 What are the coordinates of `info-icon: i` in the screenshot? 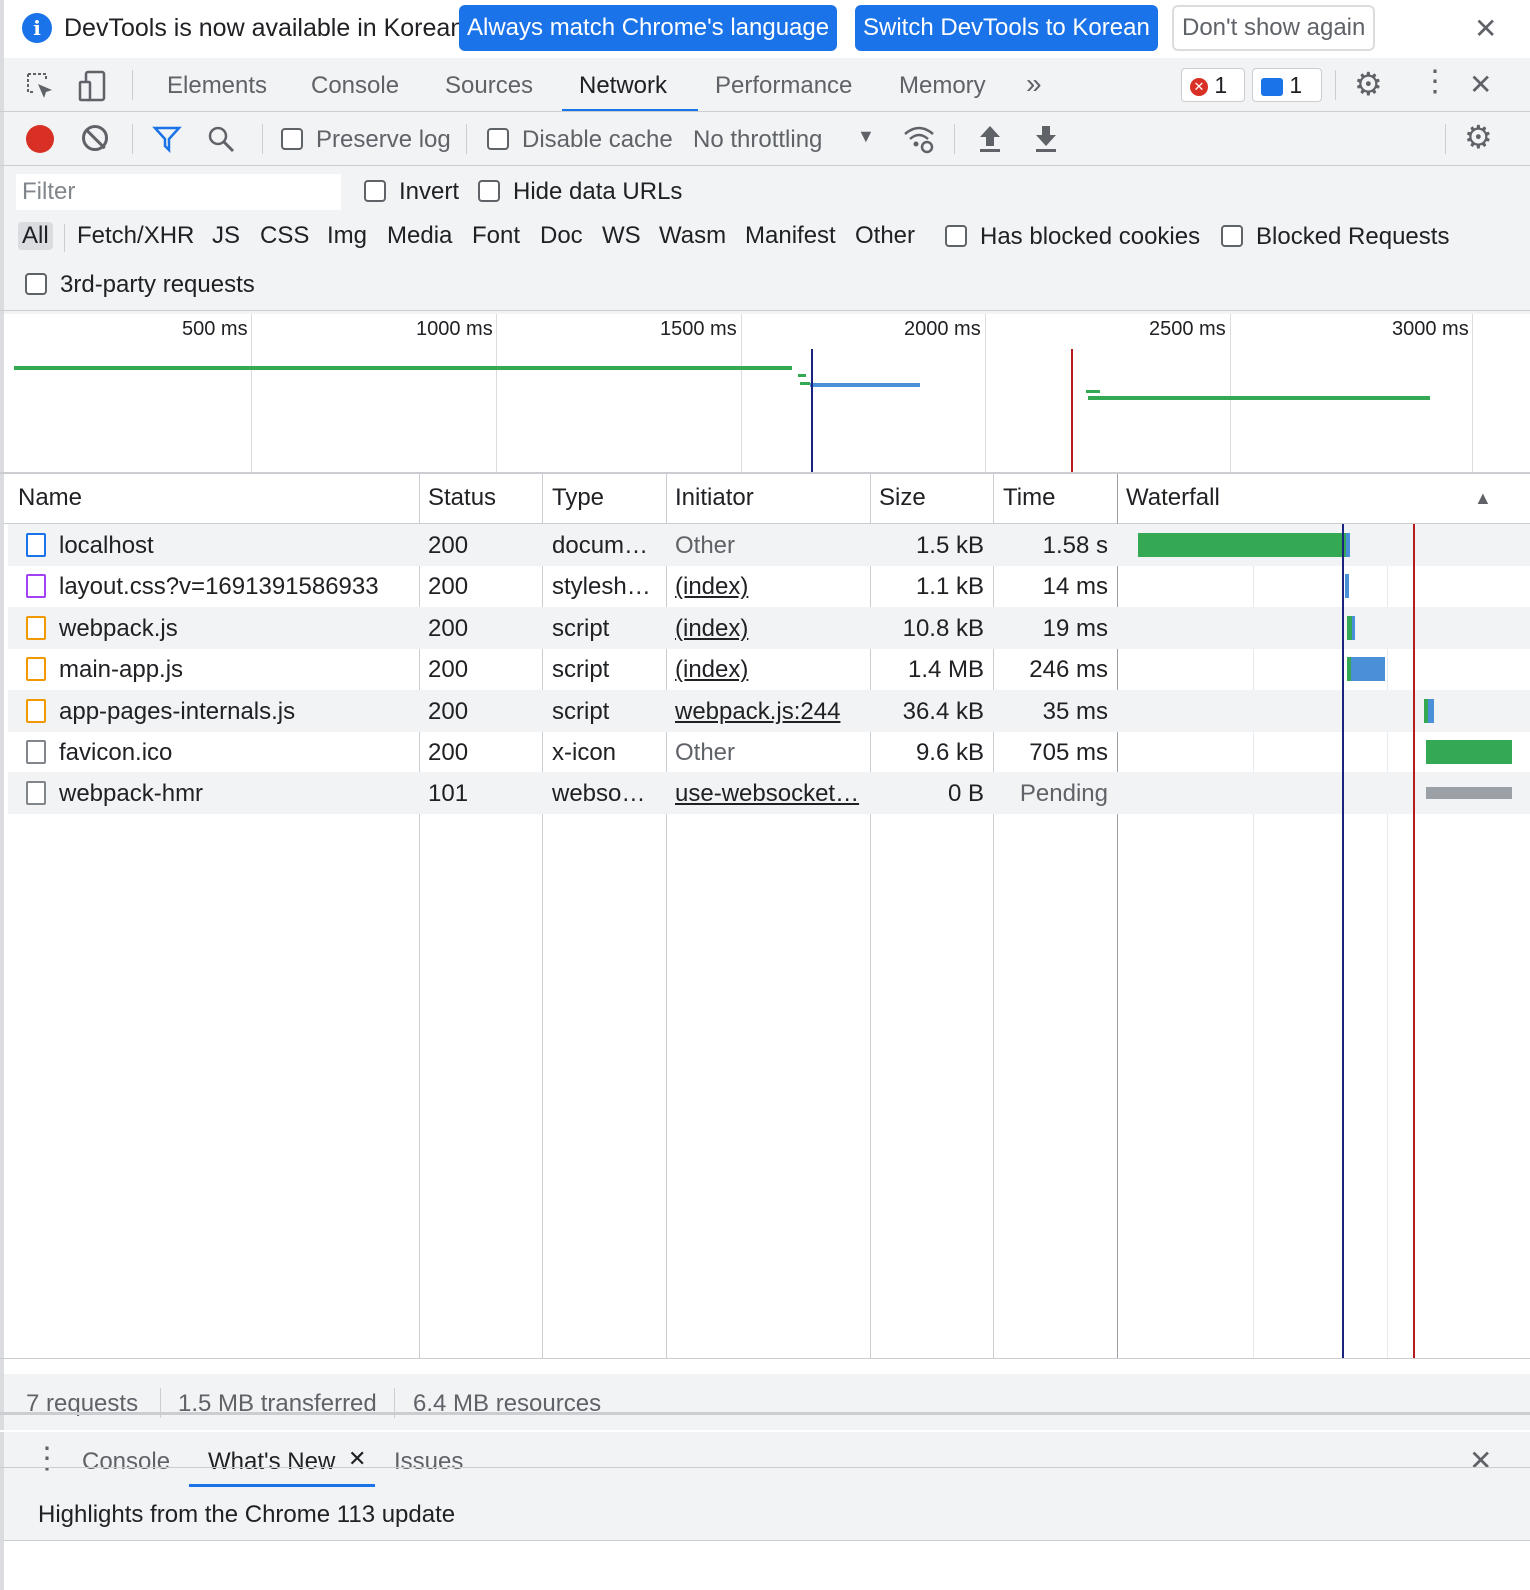 It's located at (37, 28).